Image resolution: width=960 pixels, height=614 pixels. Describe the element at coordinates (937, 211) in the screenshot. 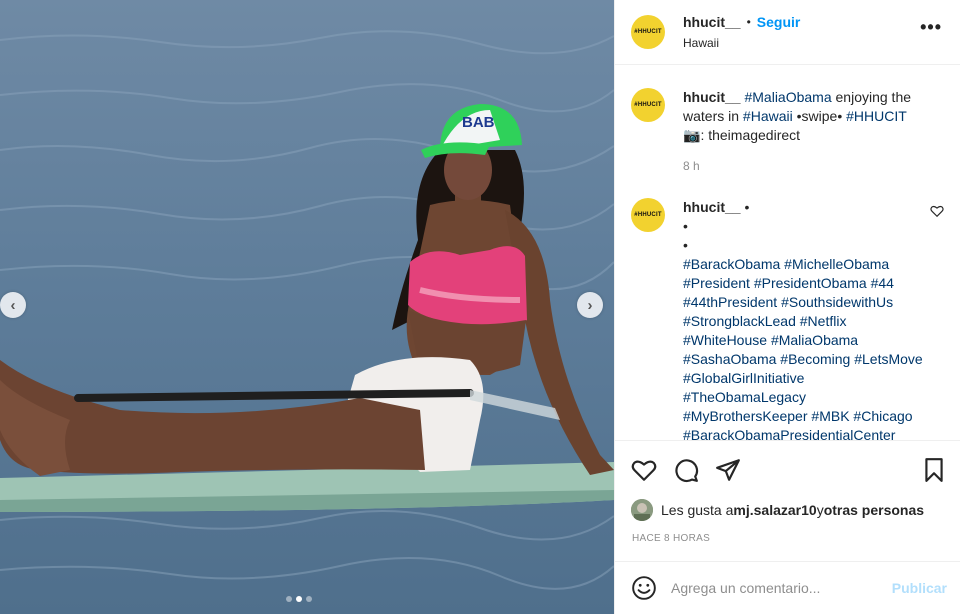

I see `like-comment-heart-icon` at that location.